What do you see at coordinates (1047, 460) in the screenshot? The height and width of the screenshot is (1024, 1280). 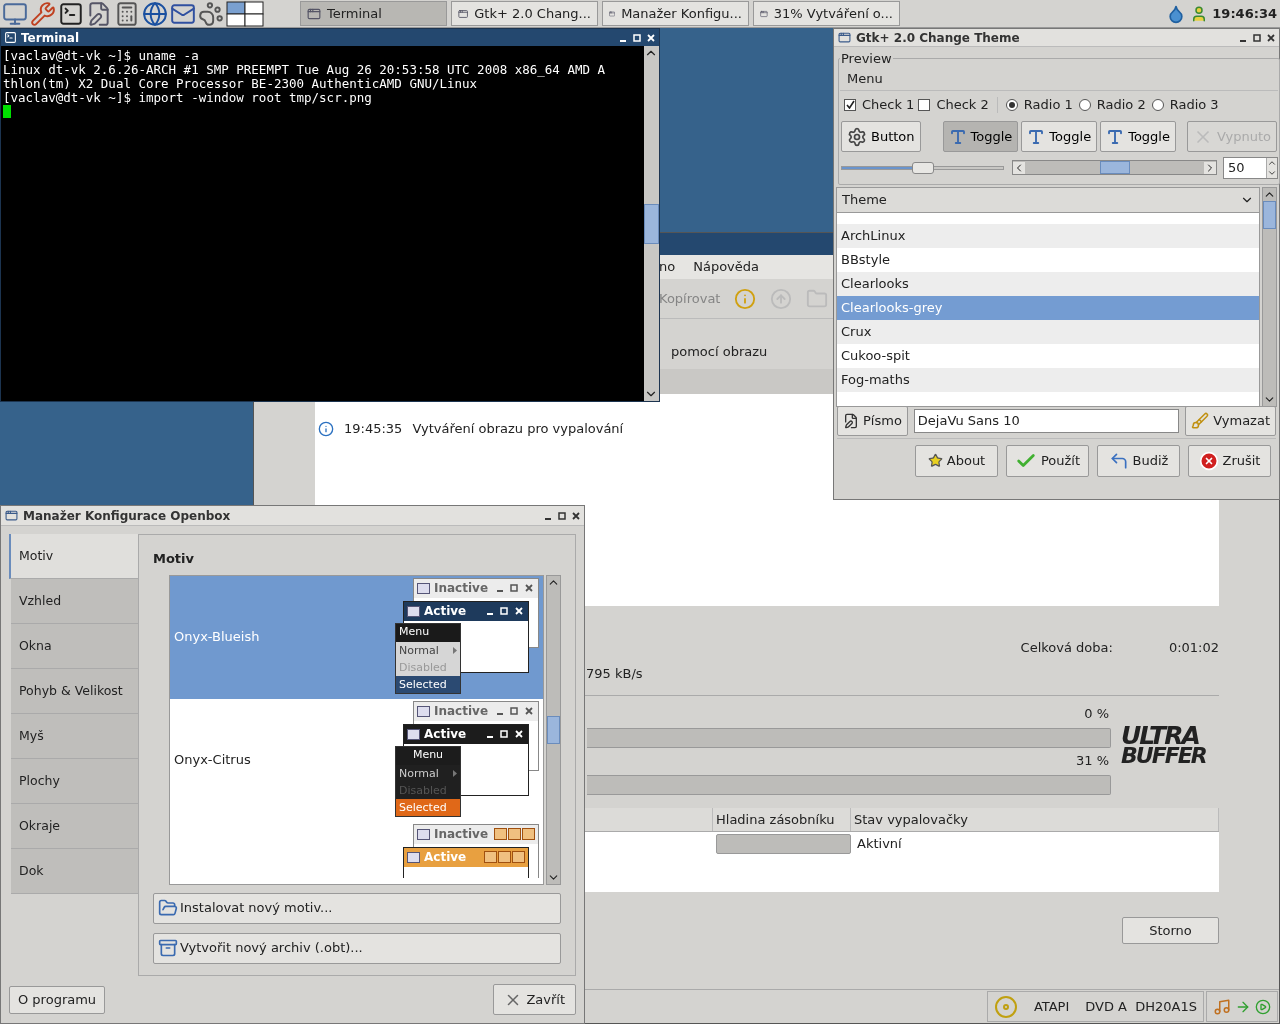 I see `dialog-button: Použít` at bounding box center [1047, 460].